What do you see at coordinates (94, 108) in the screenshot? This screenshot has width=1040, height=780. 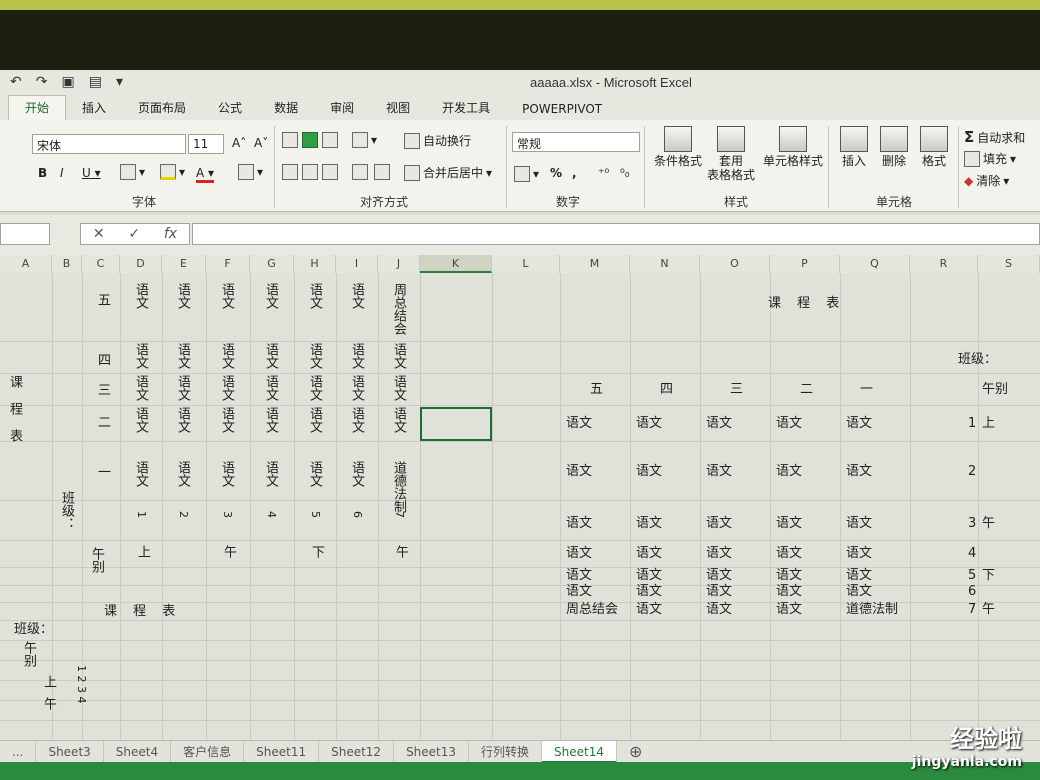 I see `tab-insert: 插入` at bounding box center [94, 108].